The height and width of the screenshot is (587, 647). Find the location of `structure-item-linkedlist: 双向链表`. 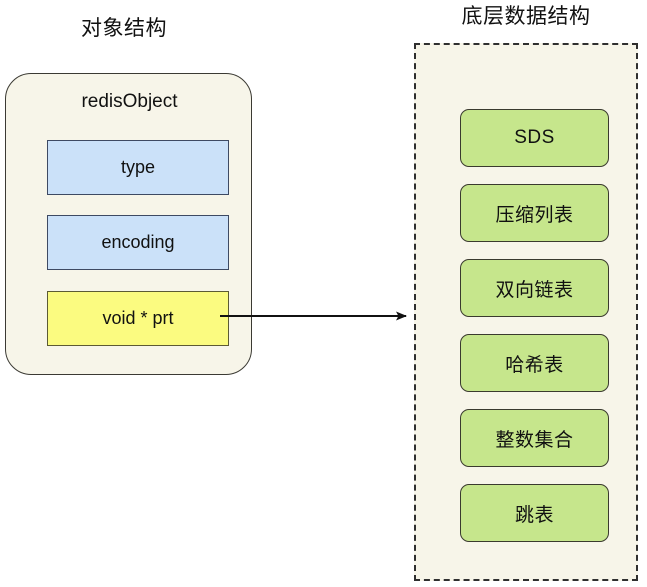

structure-item-linkedlist: 双向链表 is located at coordinates (534, 288).